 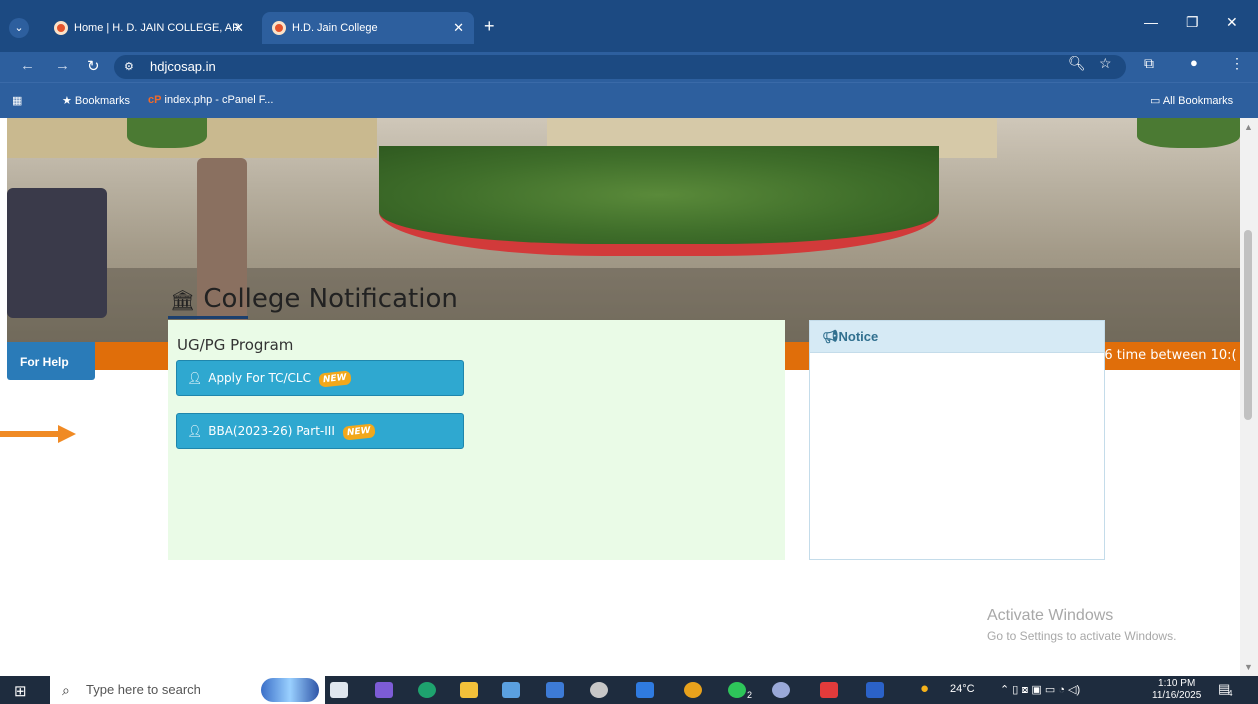 I want to click on address-bar: ⚙ hdjcosap.in, so click(x=620, y=67).